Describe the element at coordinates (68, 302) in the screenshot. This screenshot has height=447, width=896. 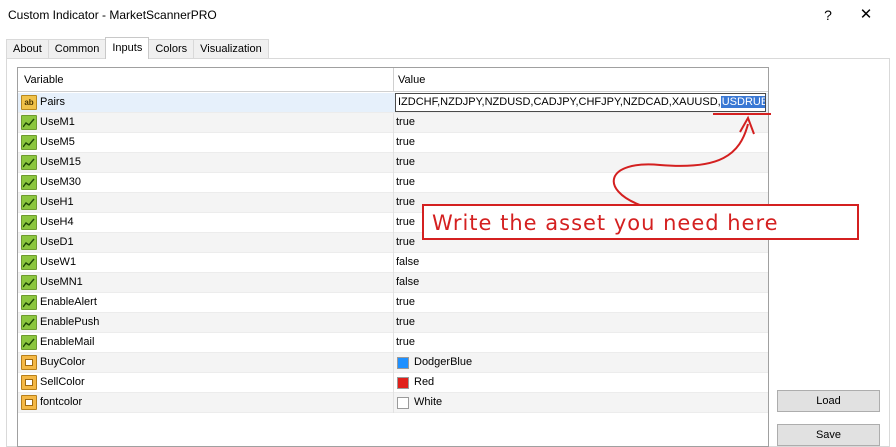
I see `input-name: EnableAlert` at that location.